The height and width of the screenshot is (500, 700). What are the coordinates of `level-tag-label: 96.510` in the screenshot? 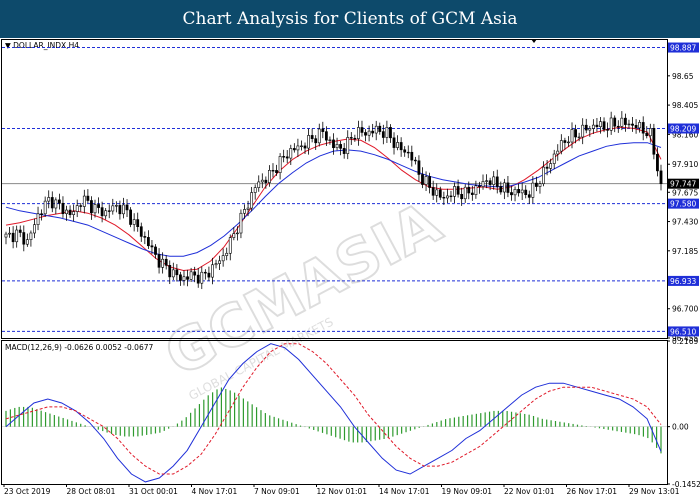 It's located at (683, 331).